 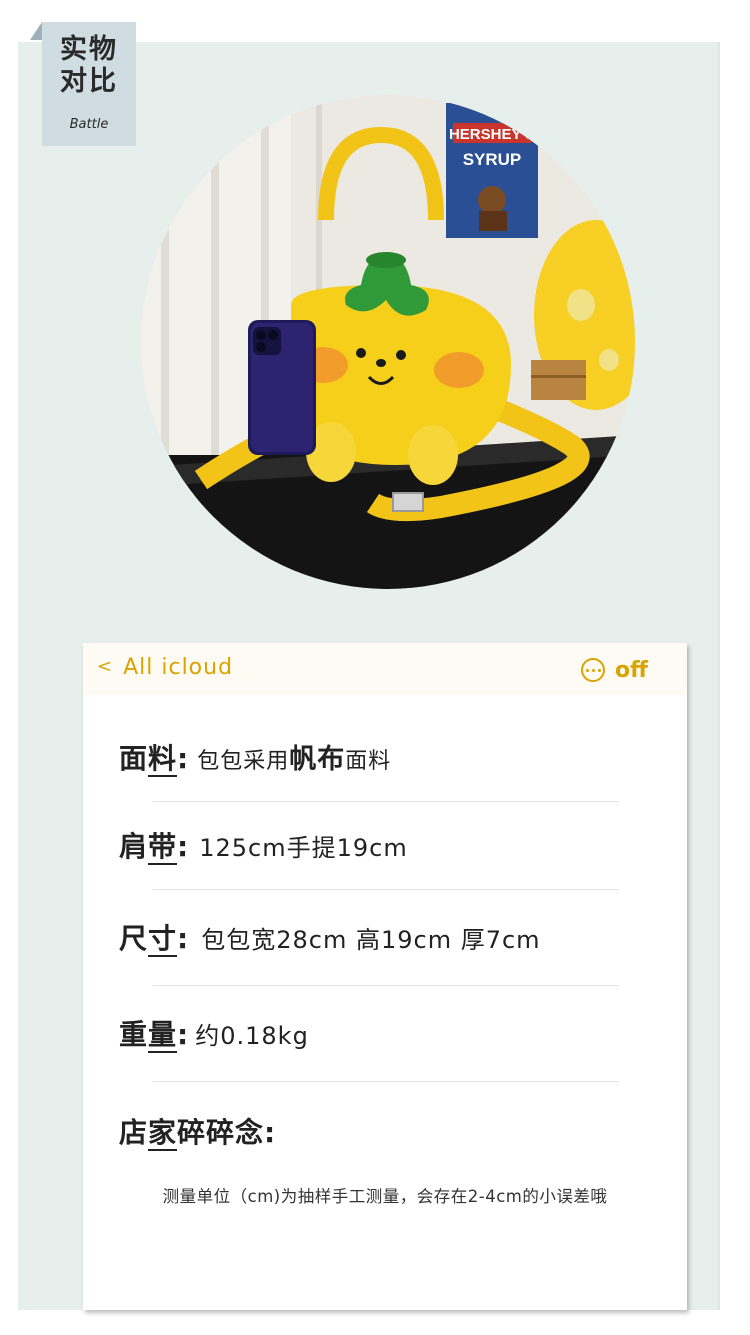 I want to click on spec-value: 约0.18kg, so click(x=252, y=1036).